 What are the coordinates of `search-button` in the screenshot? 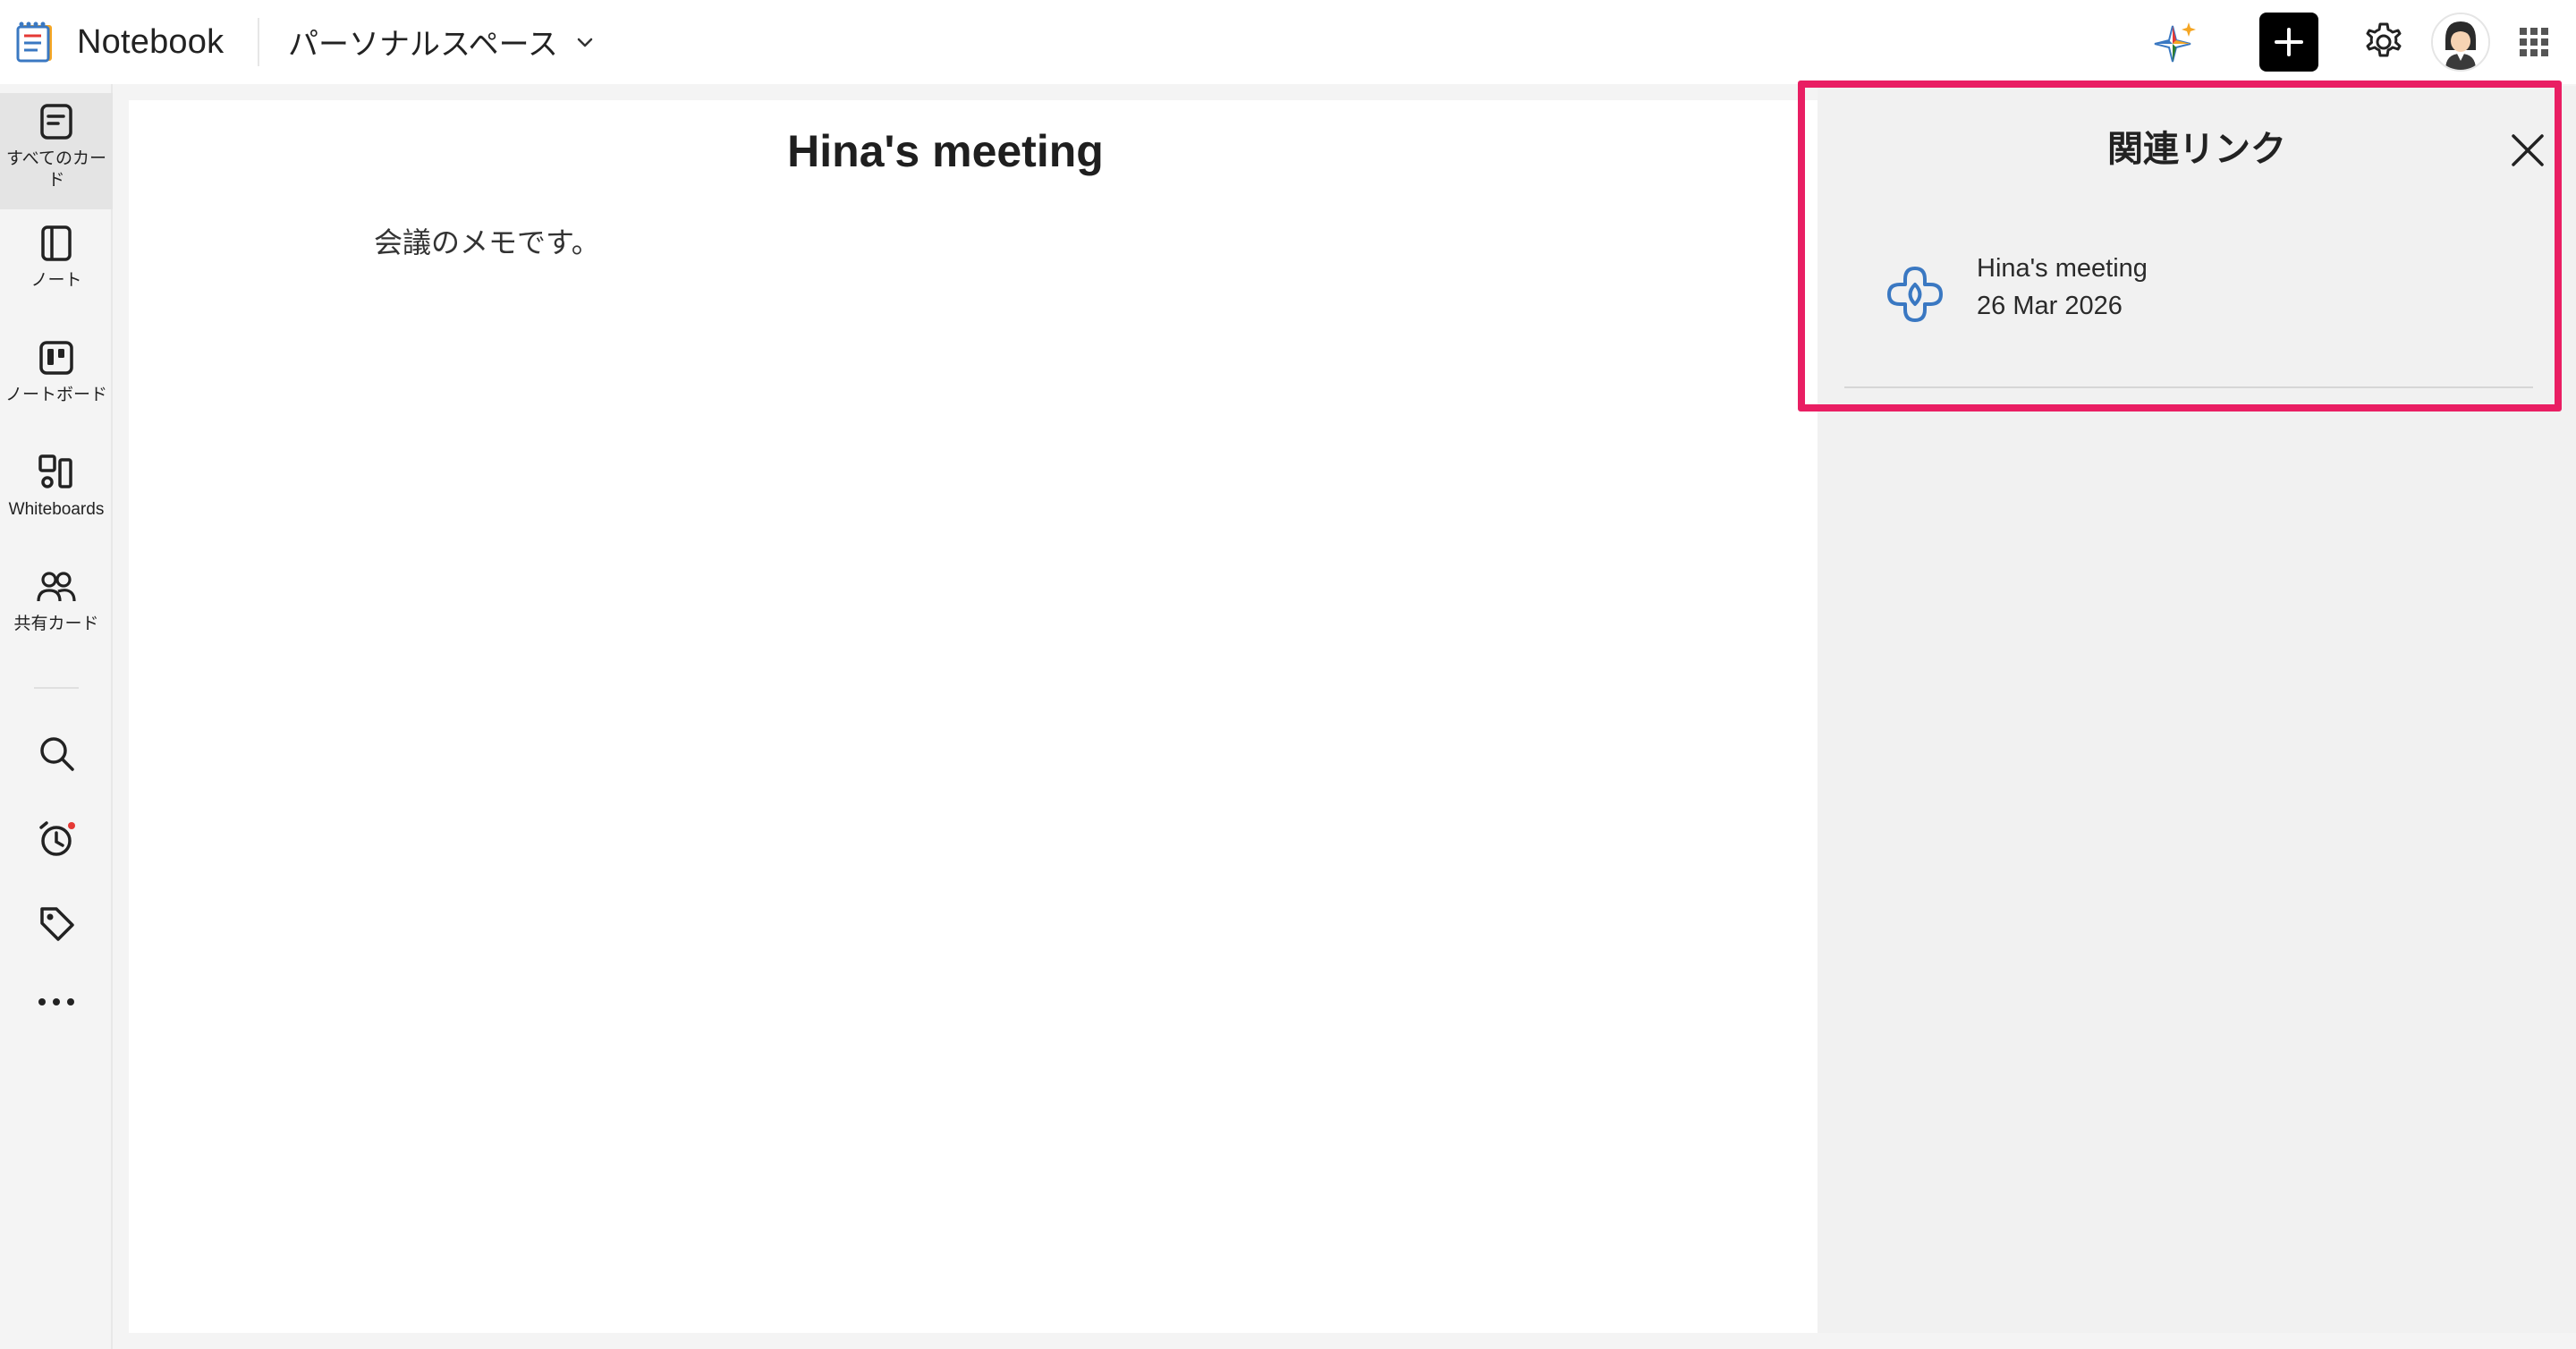 It's located at (56, 753).